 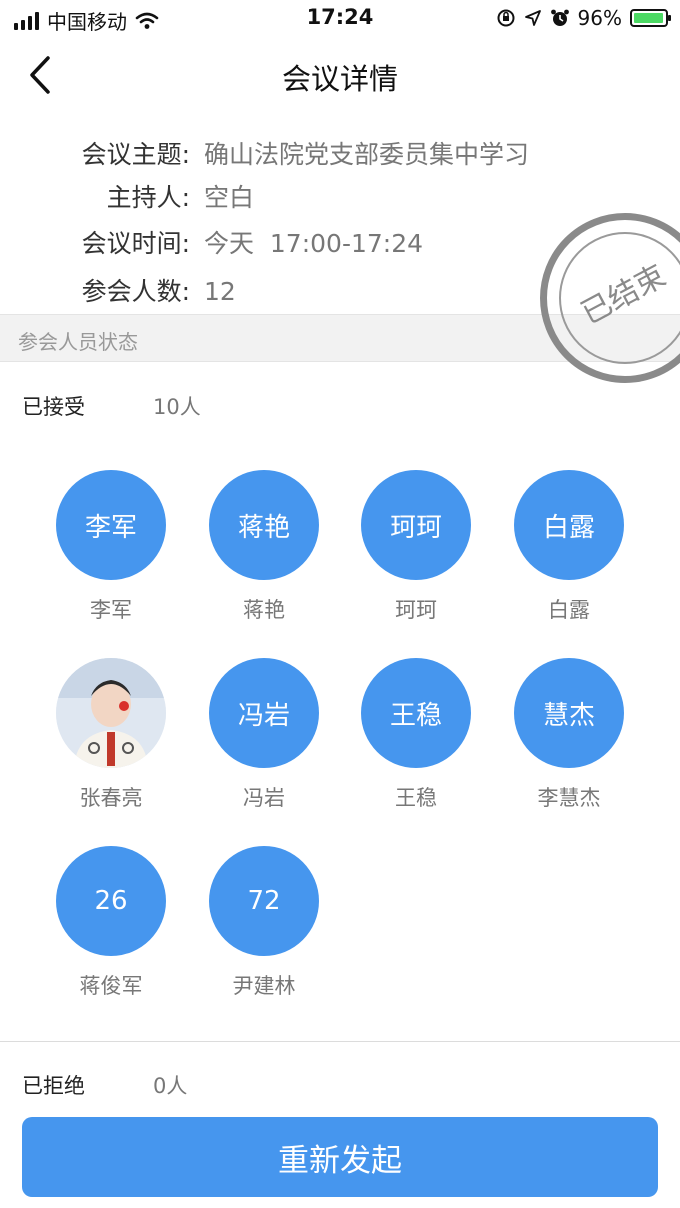 I want to click on child-photo-icon, so click(x=111, y=713).